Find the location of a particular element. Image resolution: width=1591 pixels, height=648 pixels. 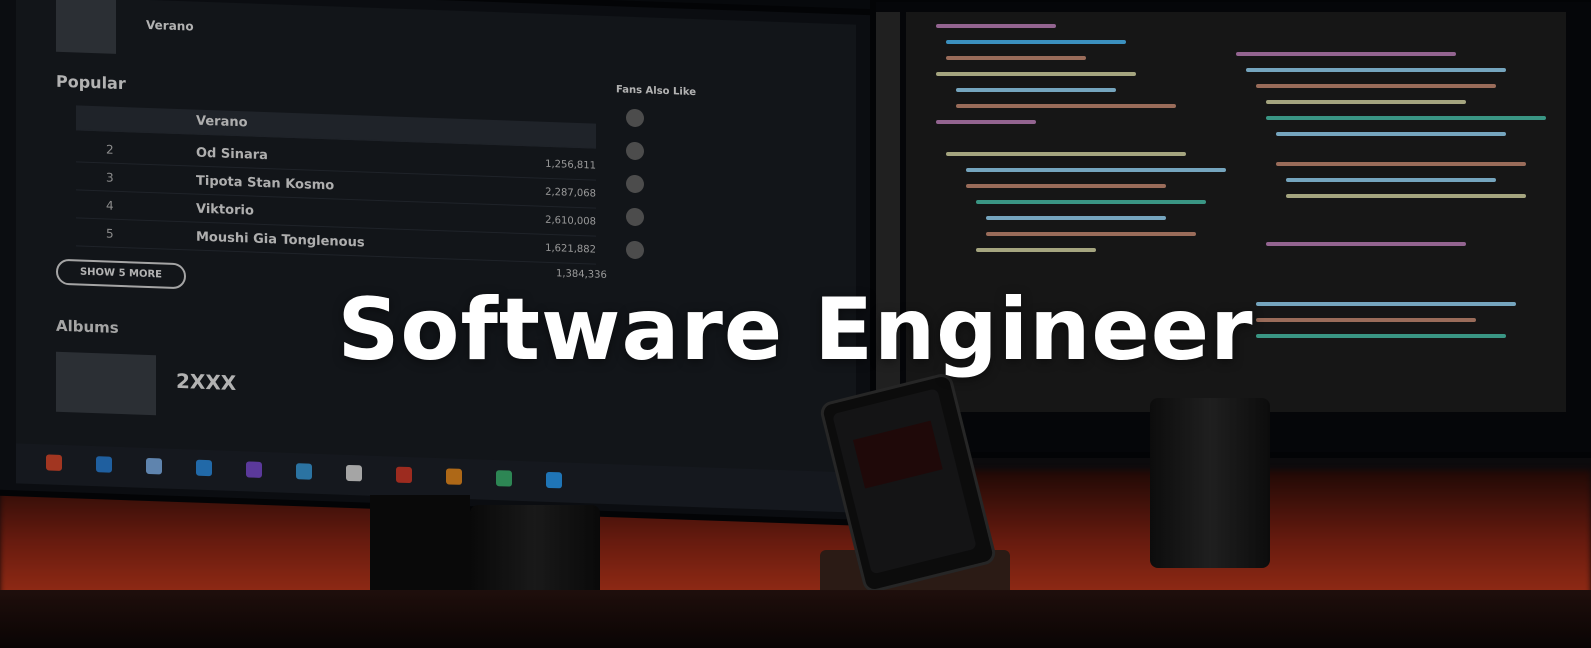

headline-title: Software Engineer is located at coordinates (795, 330).